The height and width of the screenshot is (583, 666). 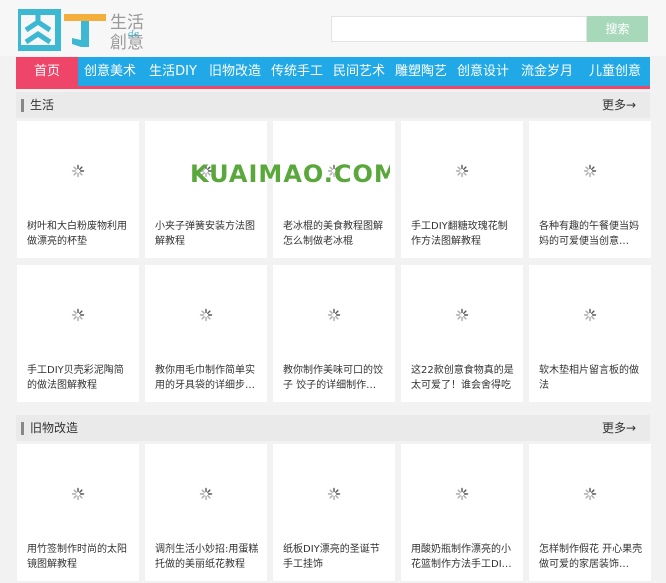 What do you see at coordinates (615, 71) in the screenshot?
I see `nav-item: 儿童创意` at bounding box center [615, 71].